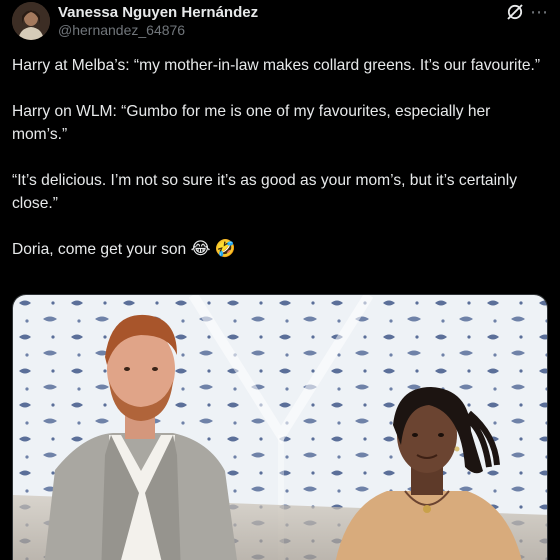 The width and height of the screenshot is (560, 560). Describe the element at coordinates (277, 249) in the screenshot. I see `tweet-closing-line: Doria, come get your son 😂 🤣` at that location.